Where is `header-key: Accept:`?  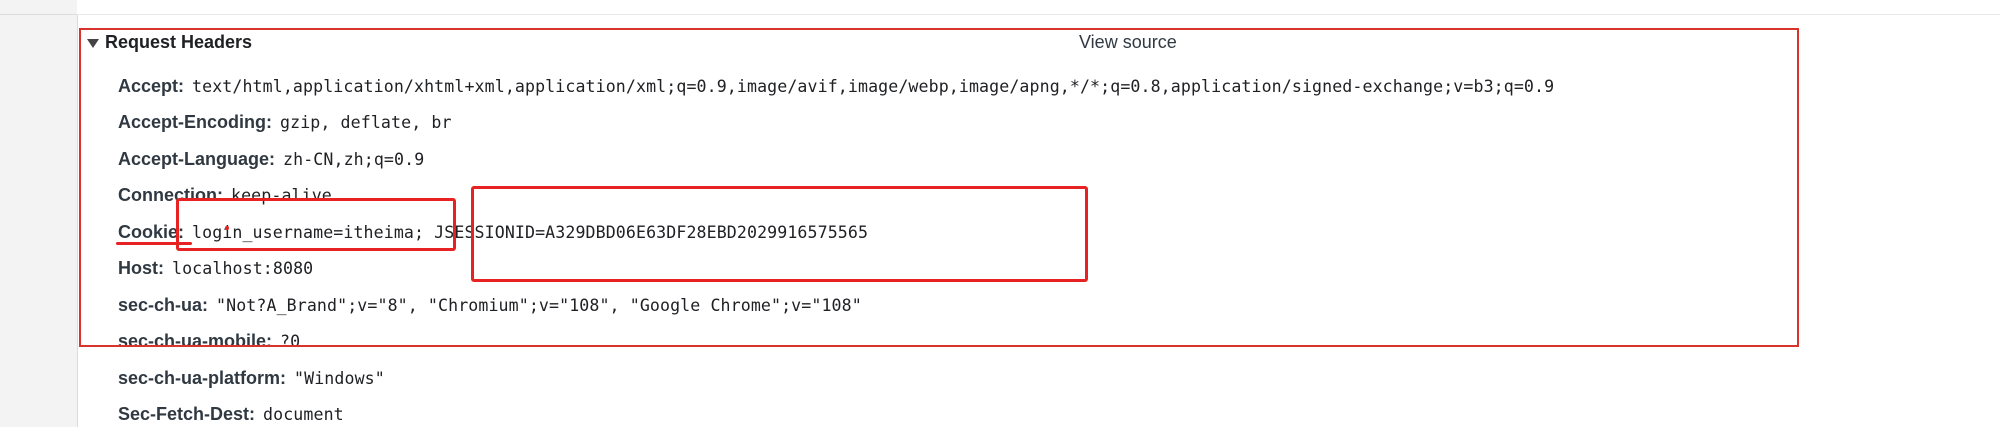
header-key: Accept: is located at coordinates (151, 86).